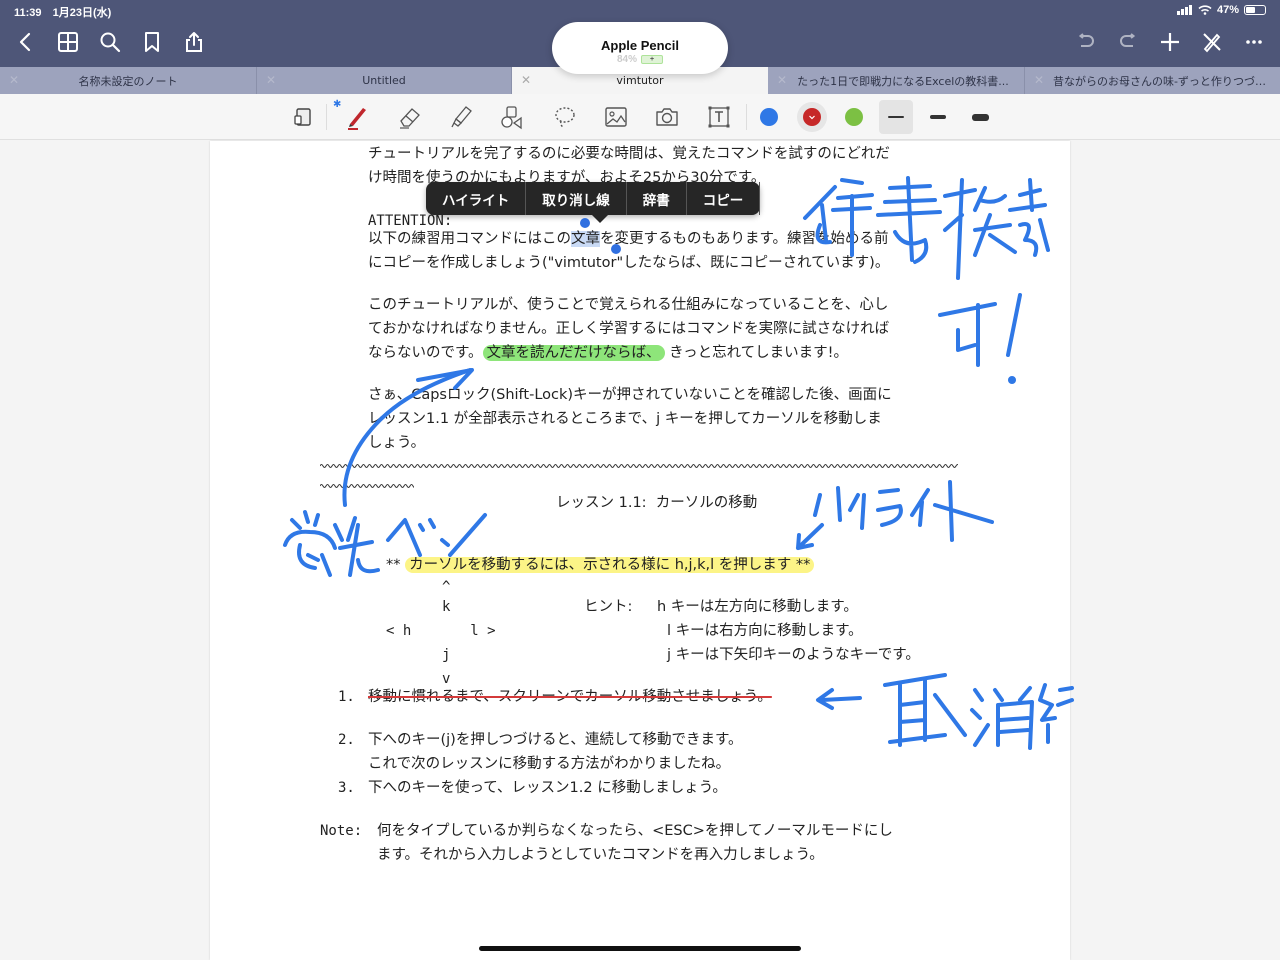  Describe the element at coordinates (657, 198) in the screenshot. I see `menu-item-dictionary: 辞書` at that location.